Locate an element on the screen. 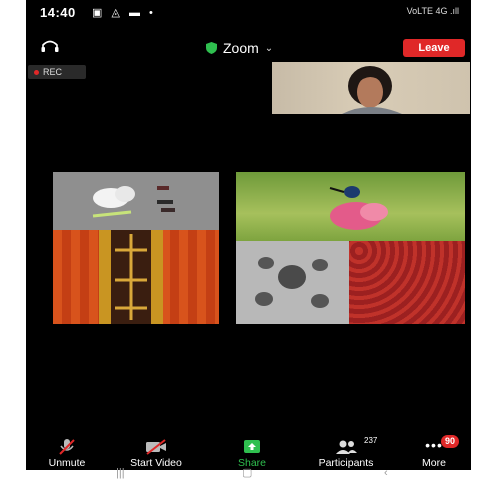 This screenshot has width=482, height=481. participants-count: 237 is located at coordinates (371, 440).